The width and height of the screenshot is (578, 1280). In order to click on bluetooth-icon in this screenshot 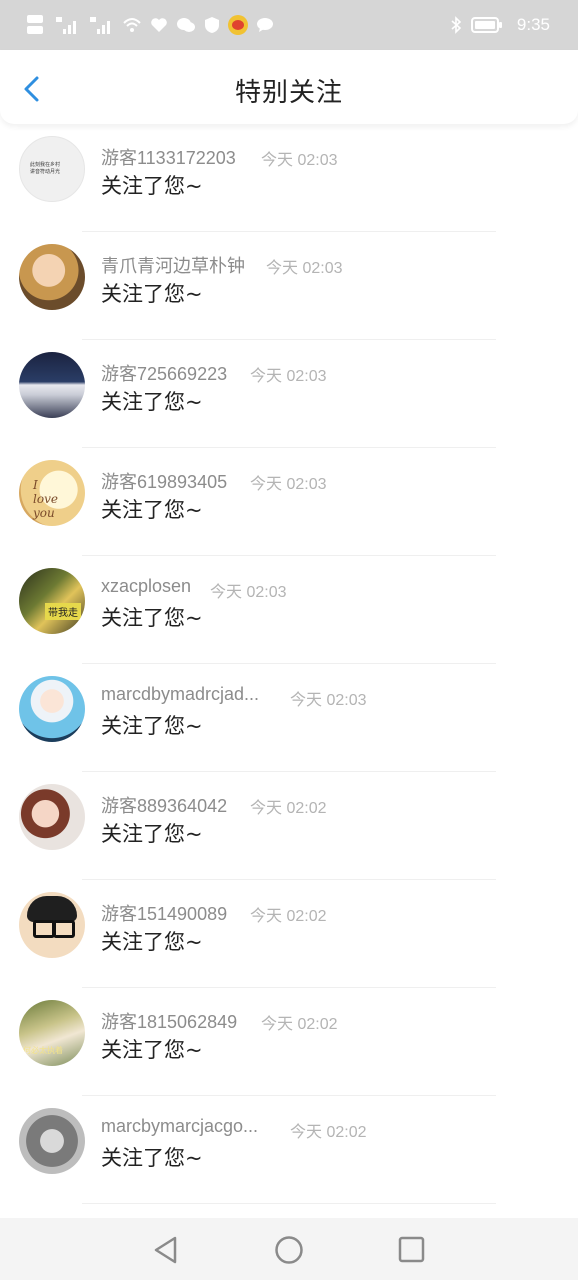, I will do `click(456, 25)`.